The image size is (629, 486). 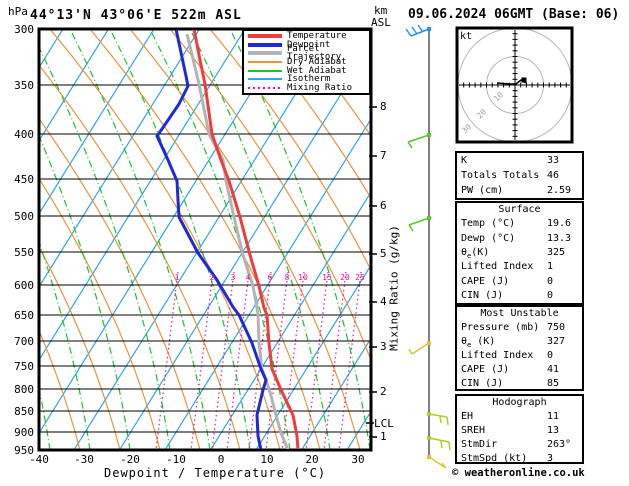 I want to click on row-label: Lifted Index, so click(x=497, y=267).